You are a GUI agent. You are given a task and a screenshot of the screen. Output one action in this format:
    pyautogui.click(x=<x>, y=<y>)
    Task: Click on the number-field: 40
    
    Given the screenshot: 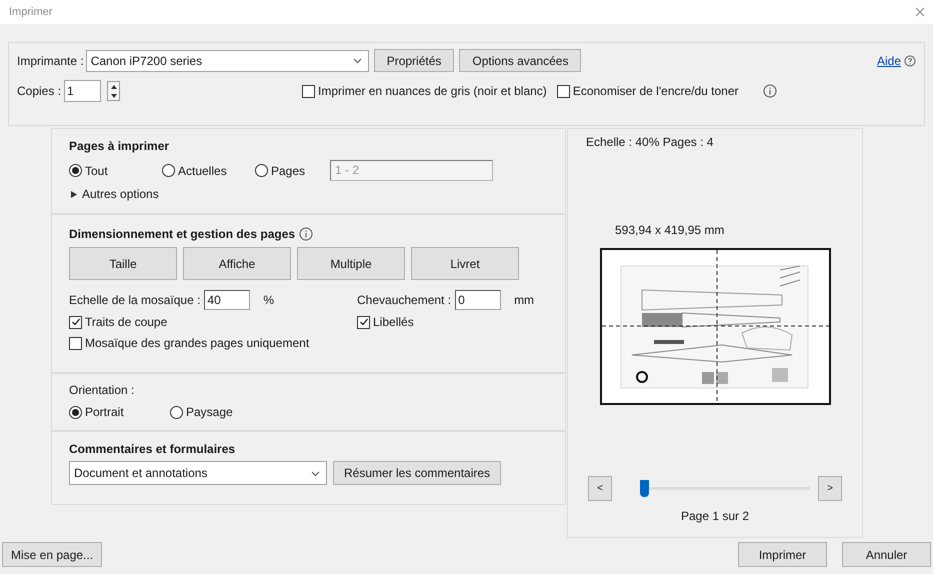 What is the action you would take?
    pyautogui.click(x=227, y=300)
    